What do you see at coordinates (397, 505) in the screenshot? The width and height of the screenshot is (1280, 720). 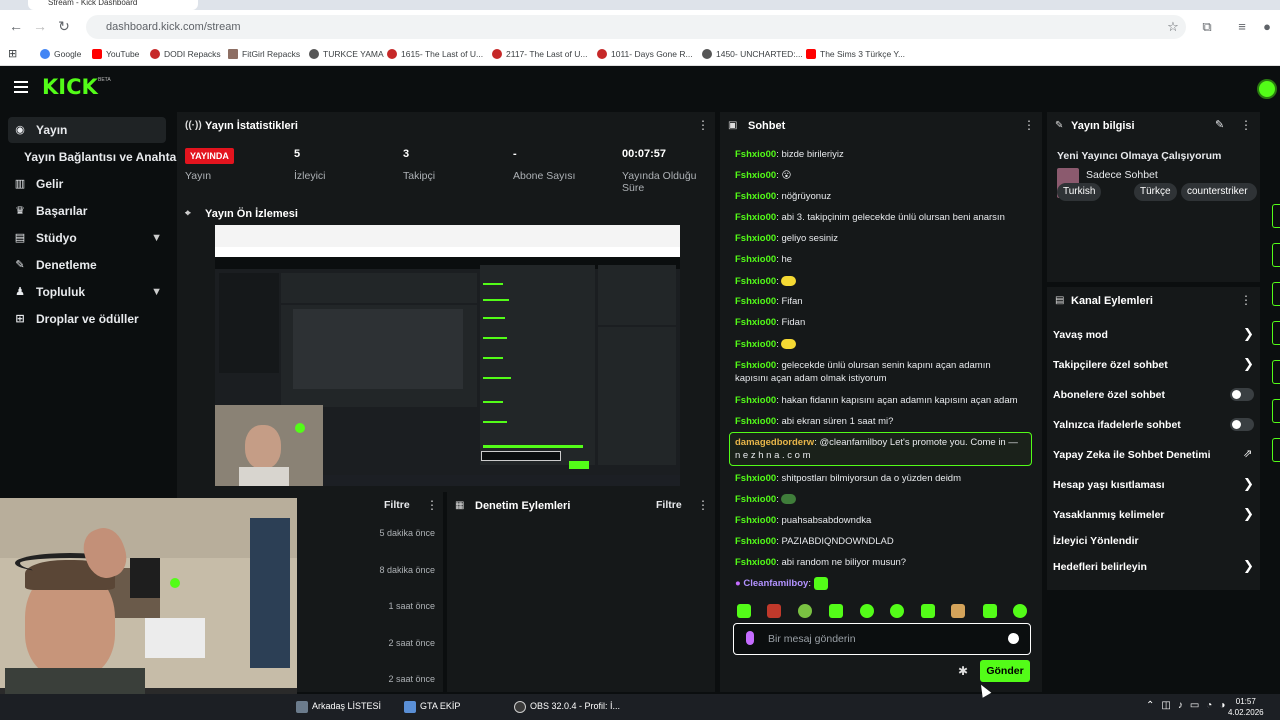 I see `activity-filter-button: Filtre` at bounding box center [397, 505].